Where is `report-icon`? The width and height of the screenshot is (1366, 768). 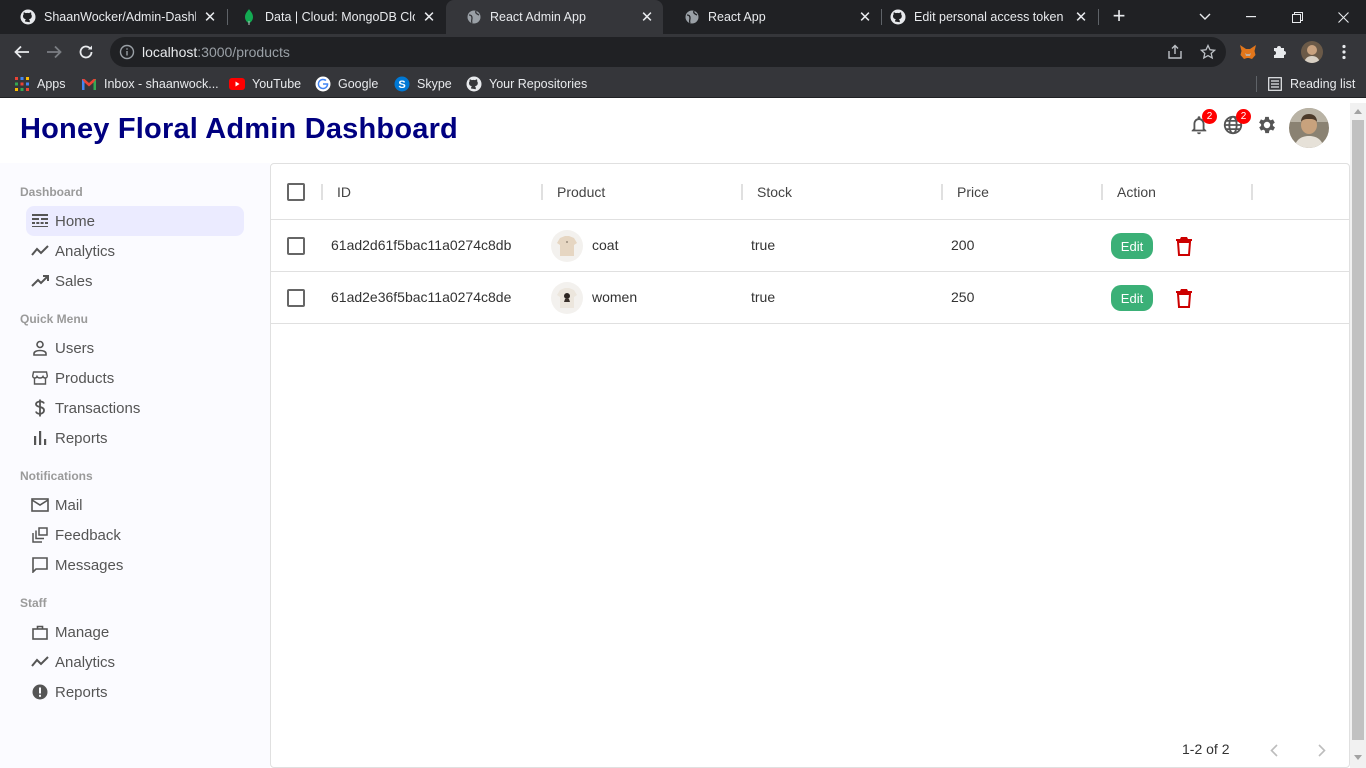 report-icon is located at coordinates (40, 692).